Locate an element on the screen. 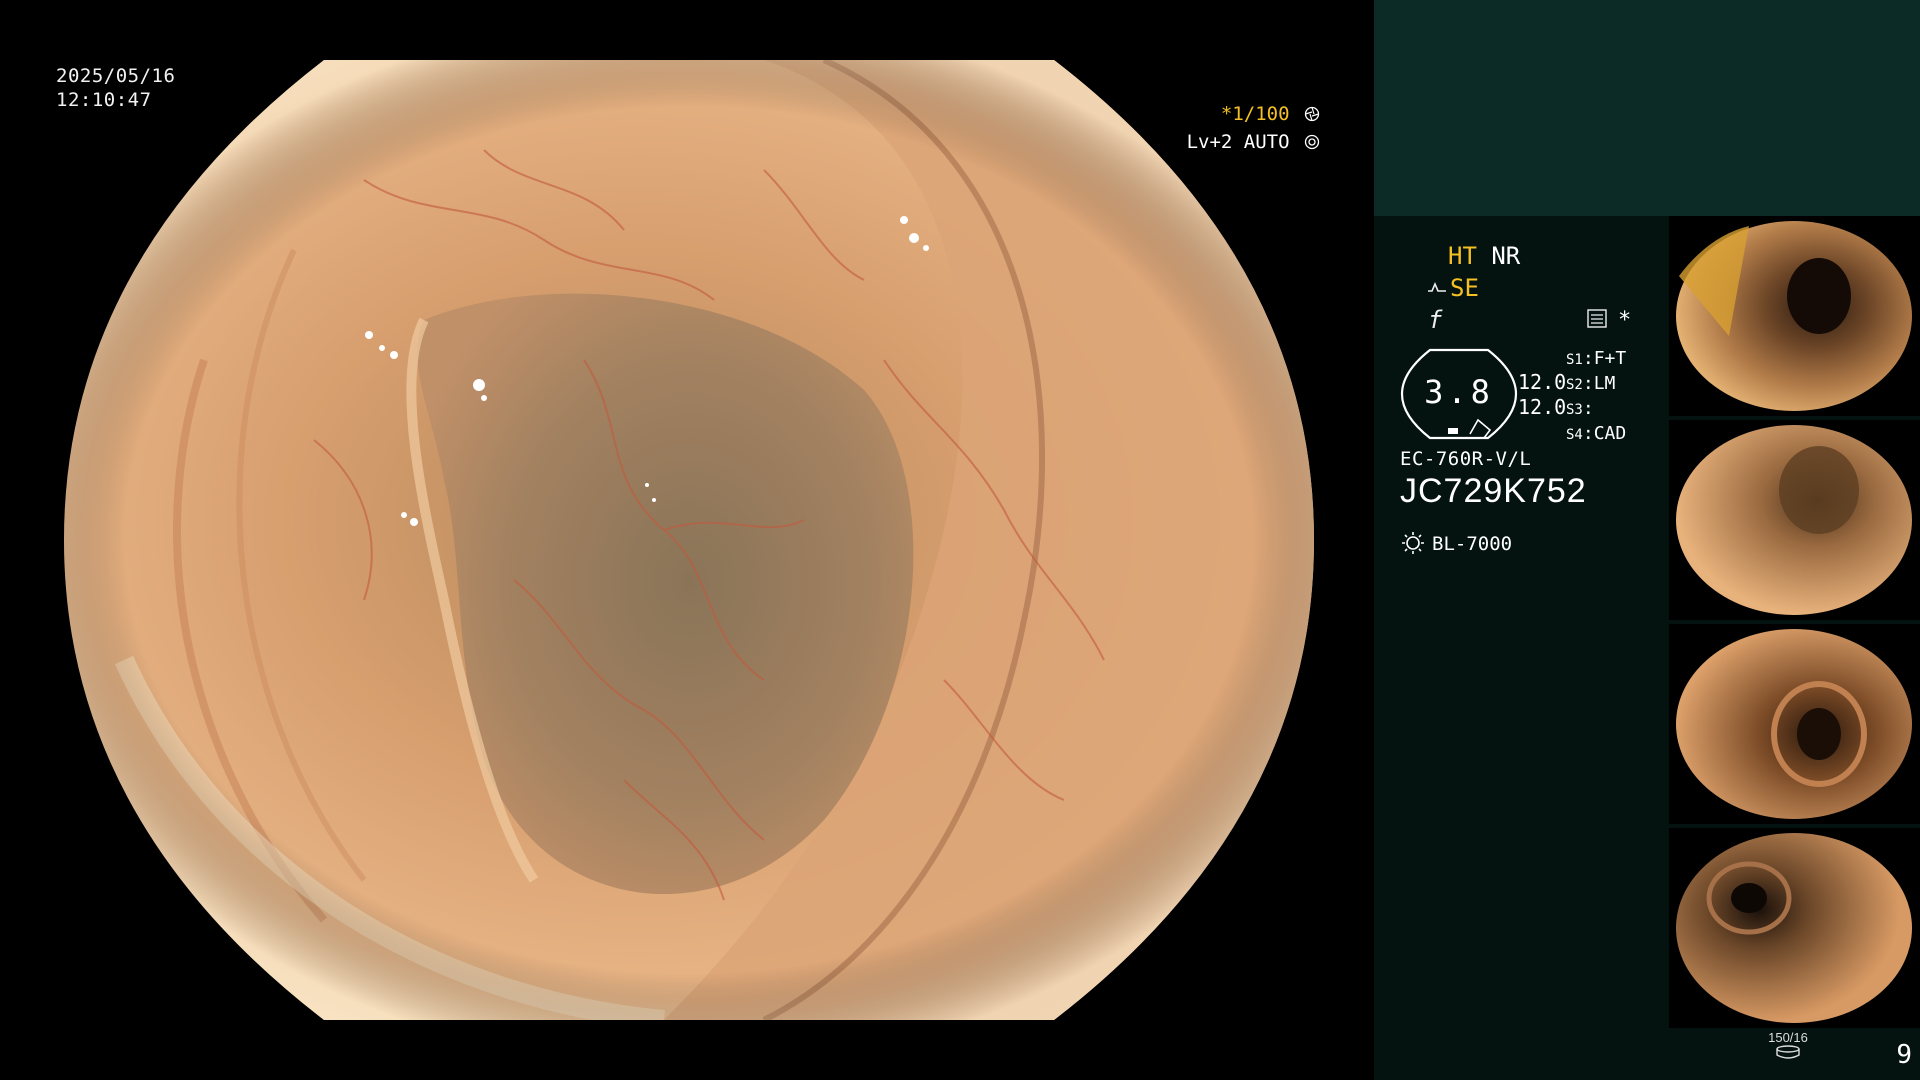 The width and height of the screenshot is (1920, 1080). capture-count: 9 is located at coordinates (1904, 1055).